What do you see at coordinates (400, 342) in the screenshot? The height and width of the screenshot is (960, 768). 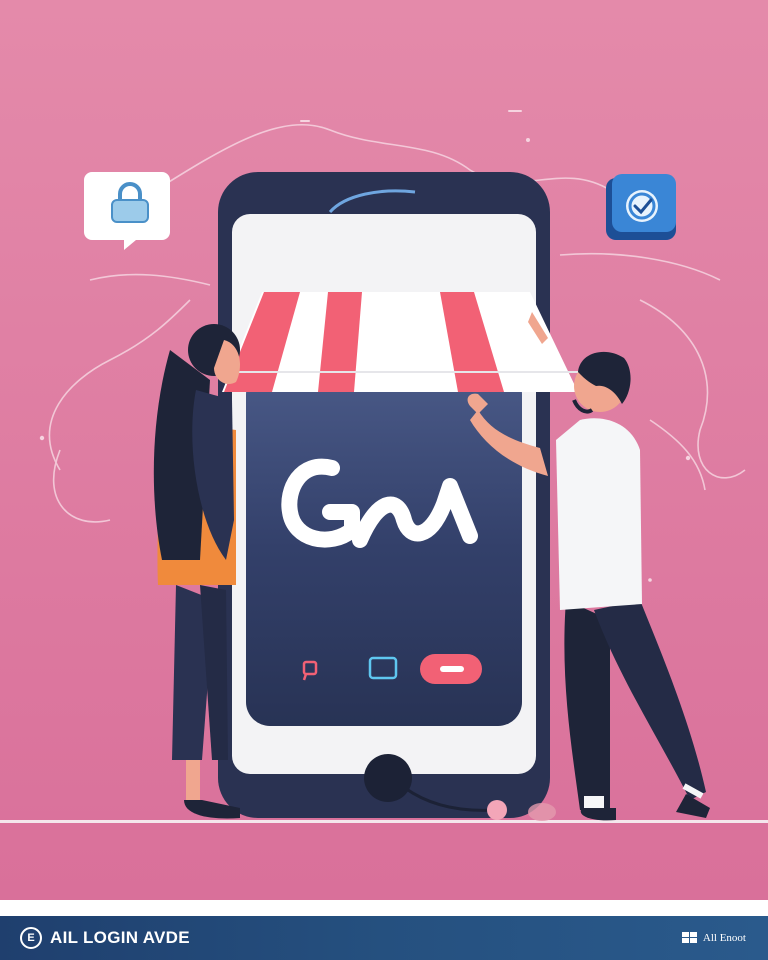 I see `store-awning` at bounding box center [400, 342].